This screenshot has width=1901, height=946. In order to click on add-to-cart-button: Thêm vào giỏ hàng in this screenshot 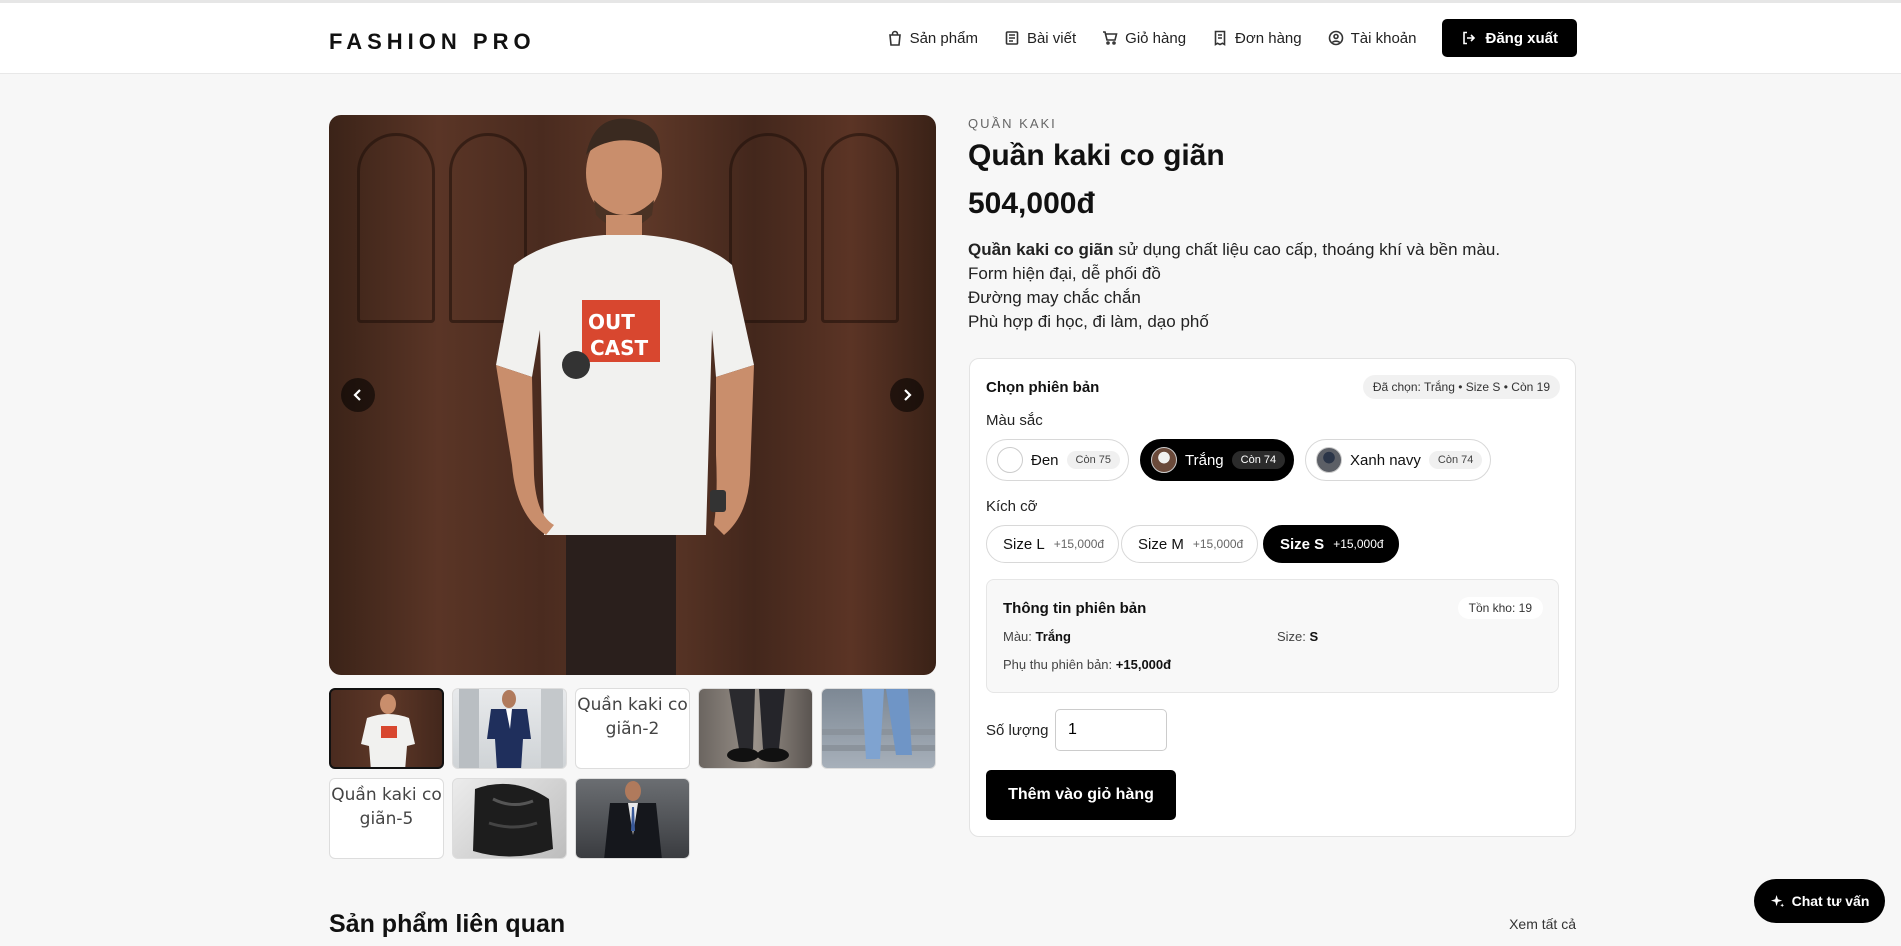, I will do `click(1081, 795)`.